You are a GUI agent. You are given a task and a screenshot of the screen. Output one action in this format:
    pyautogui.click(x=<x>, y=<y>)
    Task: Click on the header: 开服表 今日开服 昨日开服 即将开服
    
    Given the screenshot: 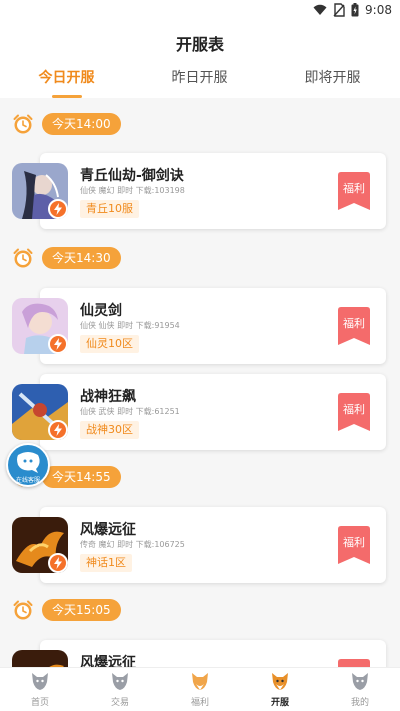 What is the action you would take?
    pyautogui.click(x=200, y=60)
    